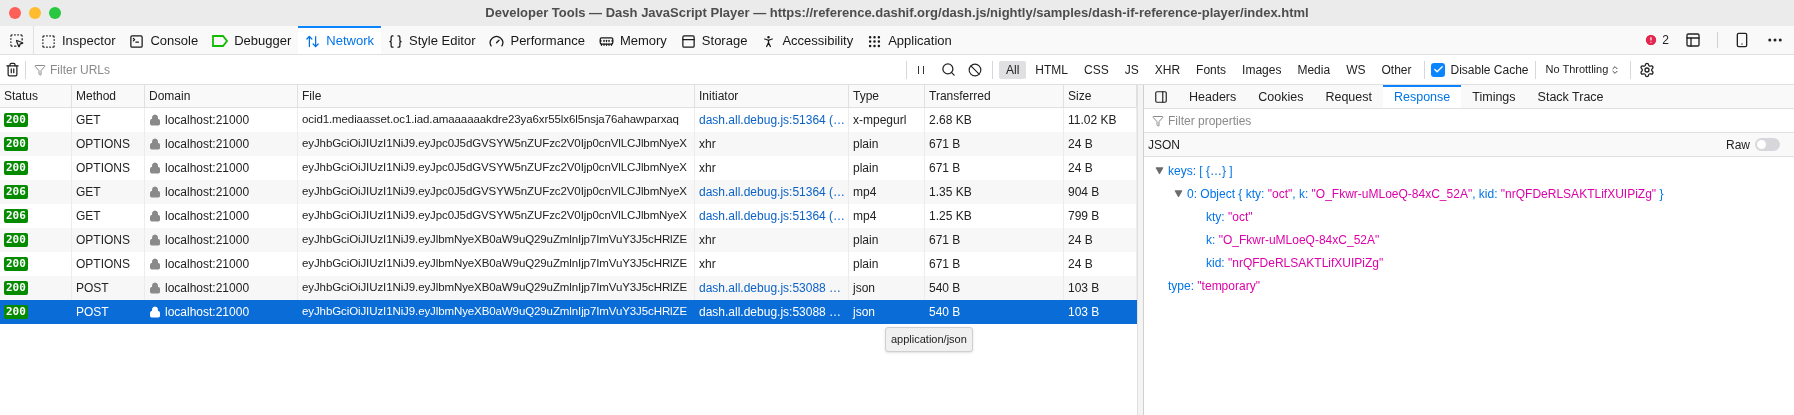 The height and width of the screenshot is (415, 1794). What do you see at coordinates (1281, 96) in the screenshot?
I see `detail-tab: Cookies` at bounding box center [1281, 96].